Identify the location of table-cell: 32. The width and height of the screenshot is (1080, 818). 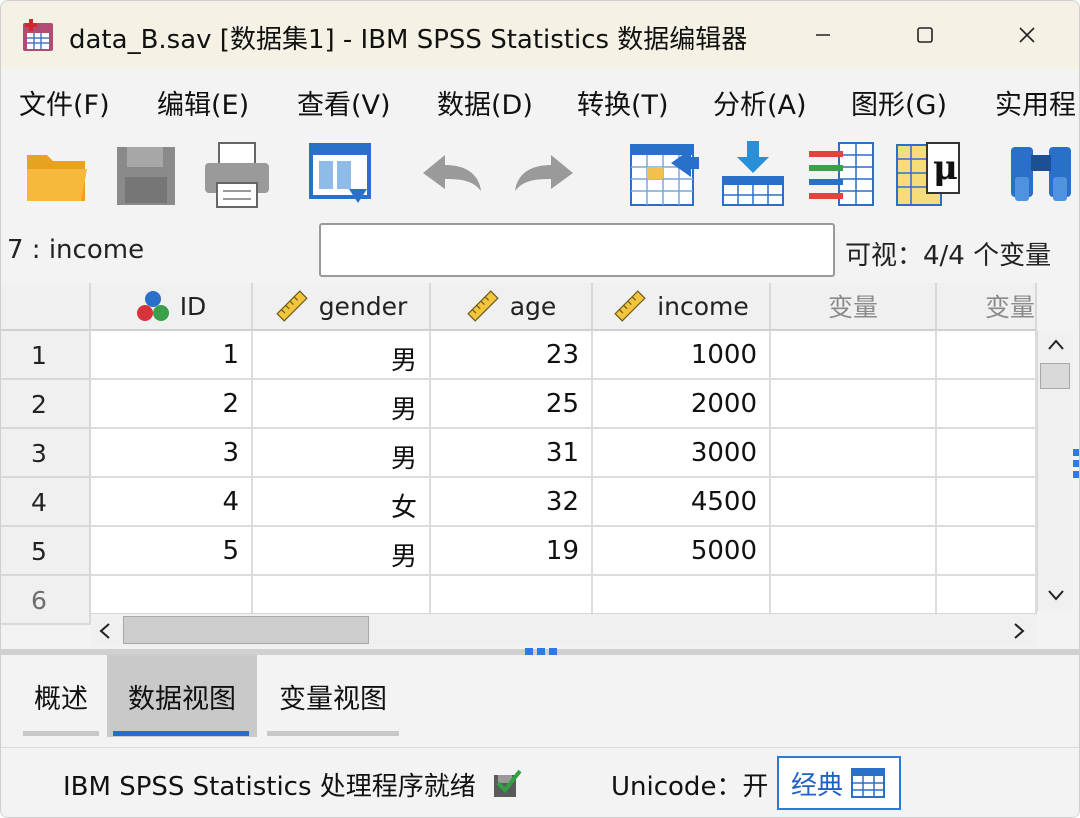
(512, 502).